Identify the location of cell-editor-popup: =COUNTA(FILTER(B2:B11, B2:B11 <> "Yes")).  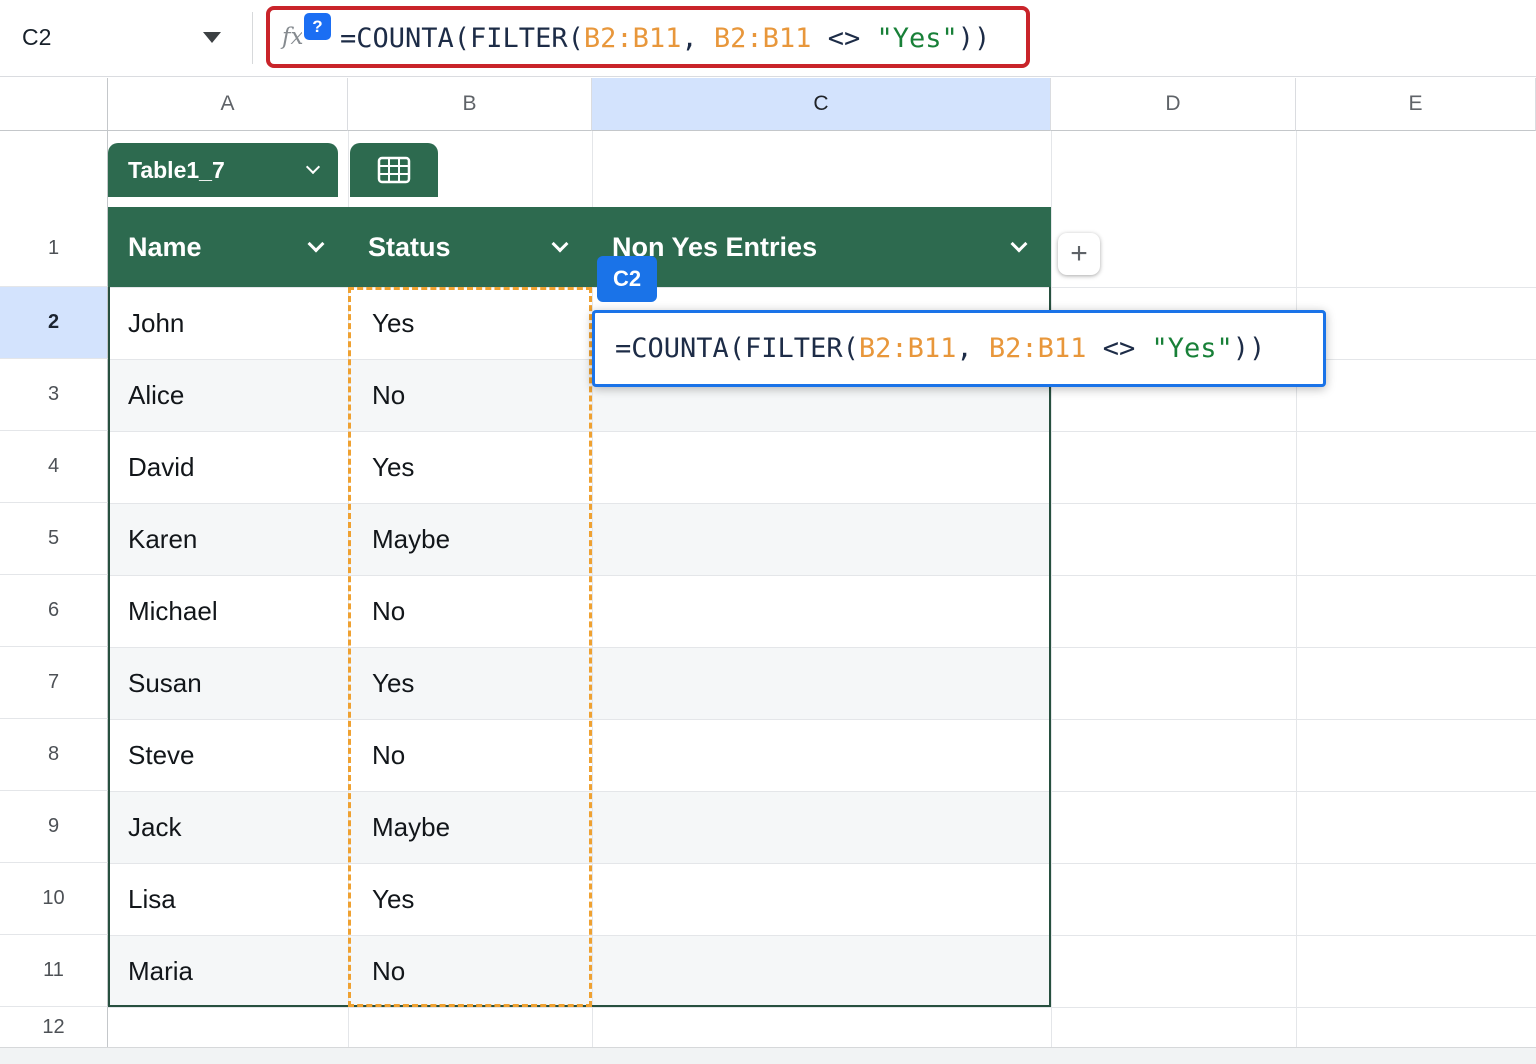
(959, 348).